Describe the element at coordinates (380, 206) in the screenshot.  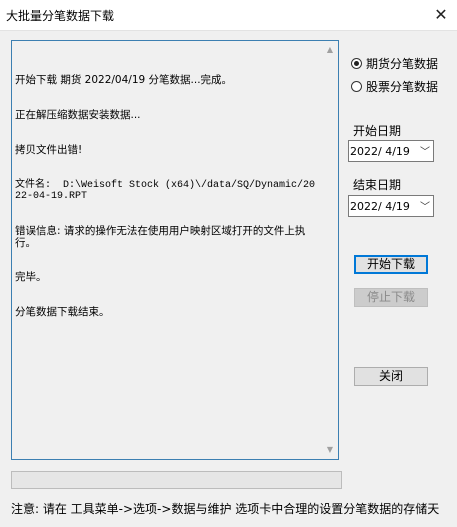
I see `end-date-value: 2022/ 4/19` at that location.